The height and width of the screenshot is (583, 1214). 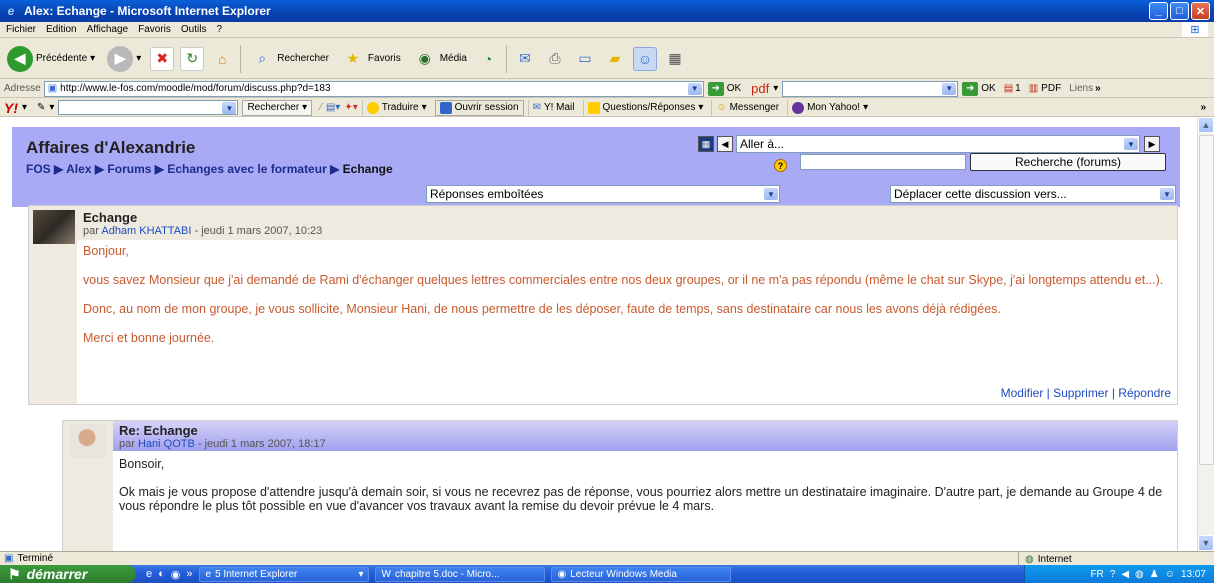 I want to click on yahoo-search-button: Rechercher ▾, so click(x=277, y=107).